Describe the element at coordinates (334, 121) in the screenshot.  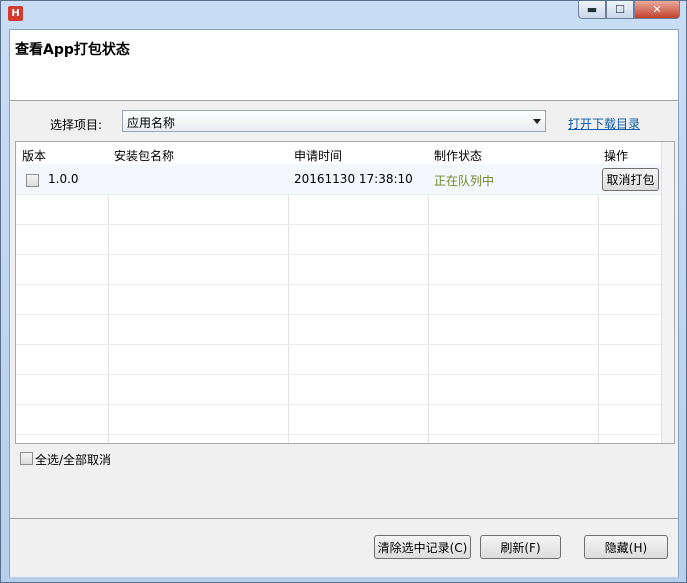
I see `project-select: 应用名称` at that location.